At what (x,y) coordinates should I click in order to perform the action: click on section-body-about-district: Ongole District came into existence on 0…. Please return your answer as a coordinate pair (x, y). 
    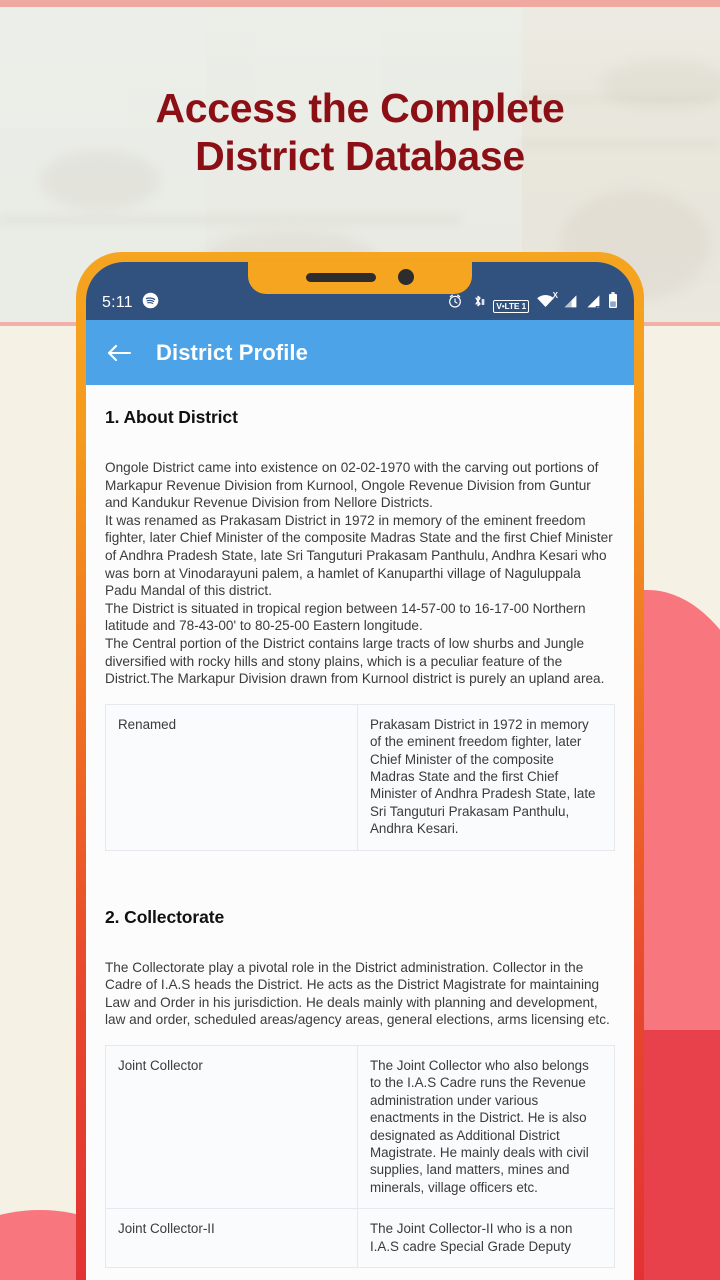
    Looking at the image, I should click on (360, 573).